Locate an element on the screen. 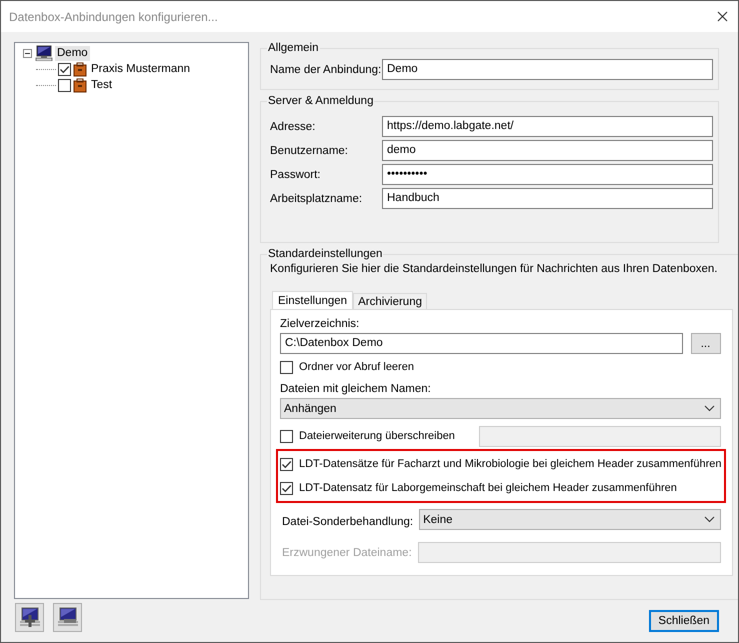  checkbox-label: Ordner vor Abruf leeren is located at coordinates (356, 367).